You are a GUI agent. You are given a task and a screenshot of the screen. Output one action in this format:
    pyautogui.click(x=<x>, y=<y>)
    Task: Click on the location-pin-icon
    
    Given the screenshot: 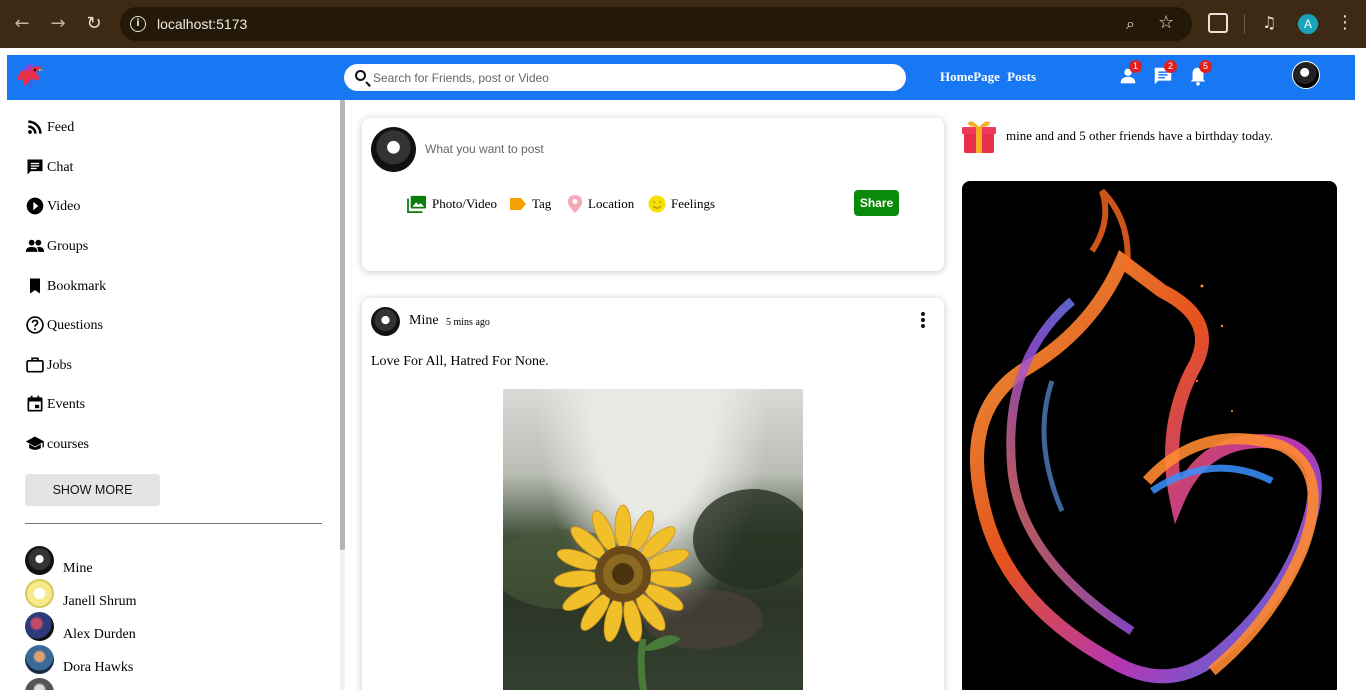 What is the action you would take?
    pyautogui.click(x=575, y=204)
    